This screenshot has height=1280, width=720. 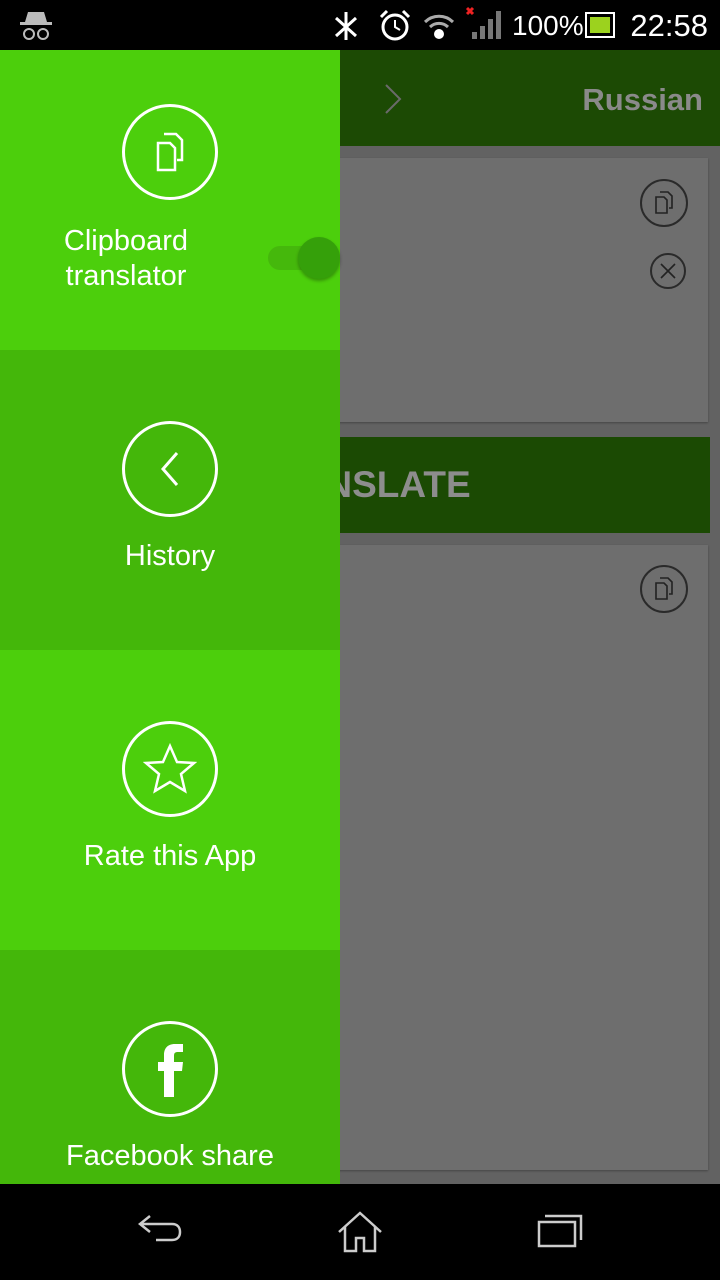 I want to click on drawer-item-rate-app: Rate this App, so click(x=170, y=800).